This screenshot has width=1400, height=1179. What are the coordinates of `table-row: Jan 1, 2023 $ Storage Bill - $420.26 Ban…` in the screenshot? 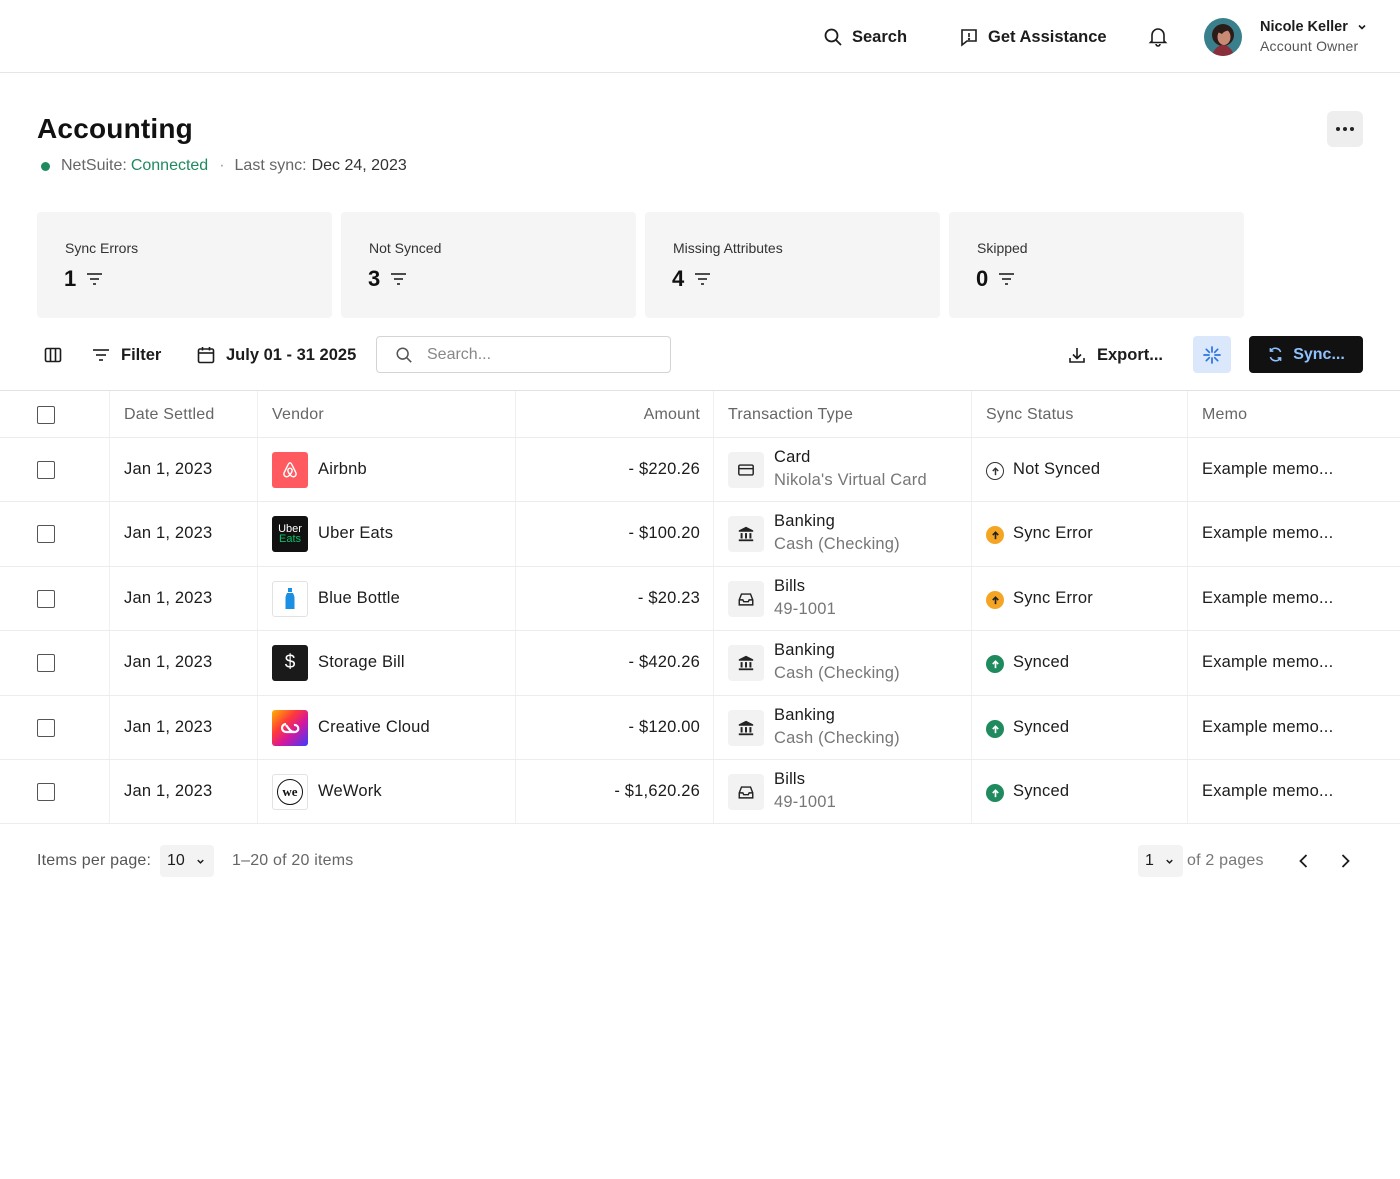 It's located at (700, 662).